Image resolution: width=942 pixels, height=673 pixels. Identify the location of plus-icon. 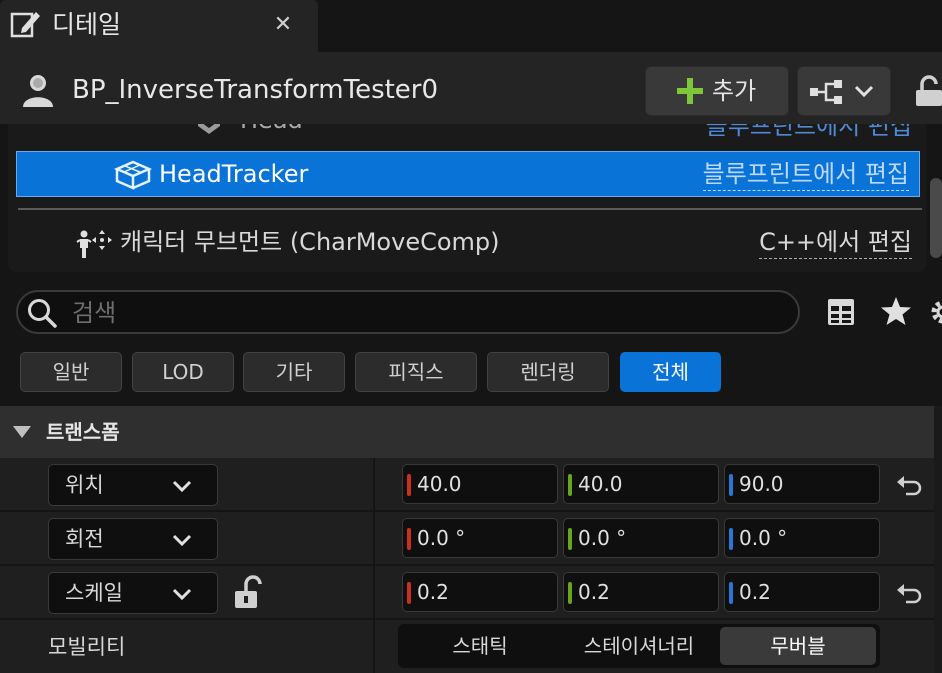
(690, 91).